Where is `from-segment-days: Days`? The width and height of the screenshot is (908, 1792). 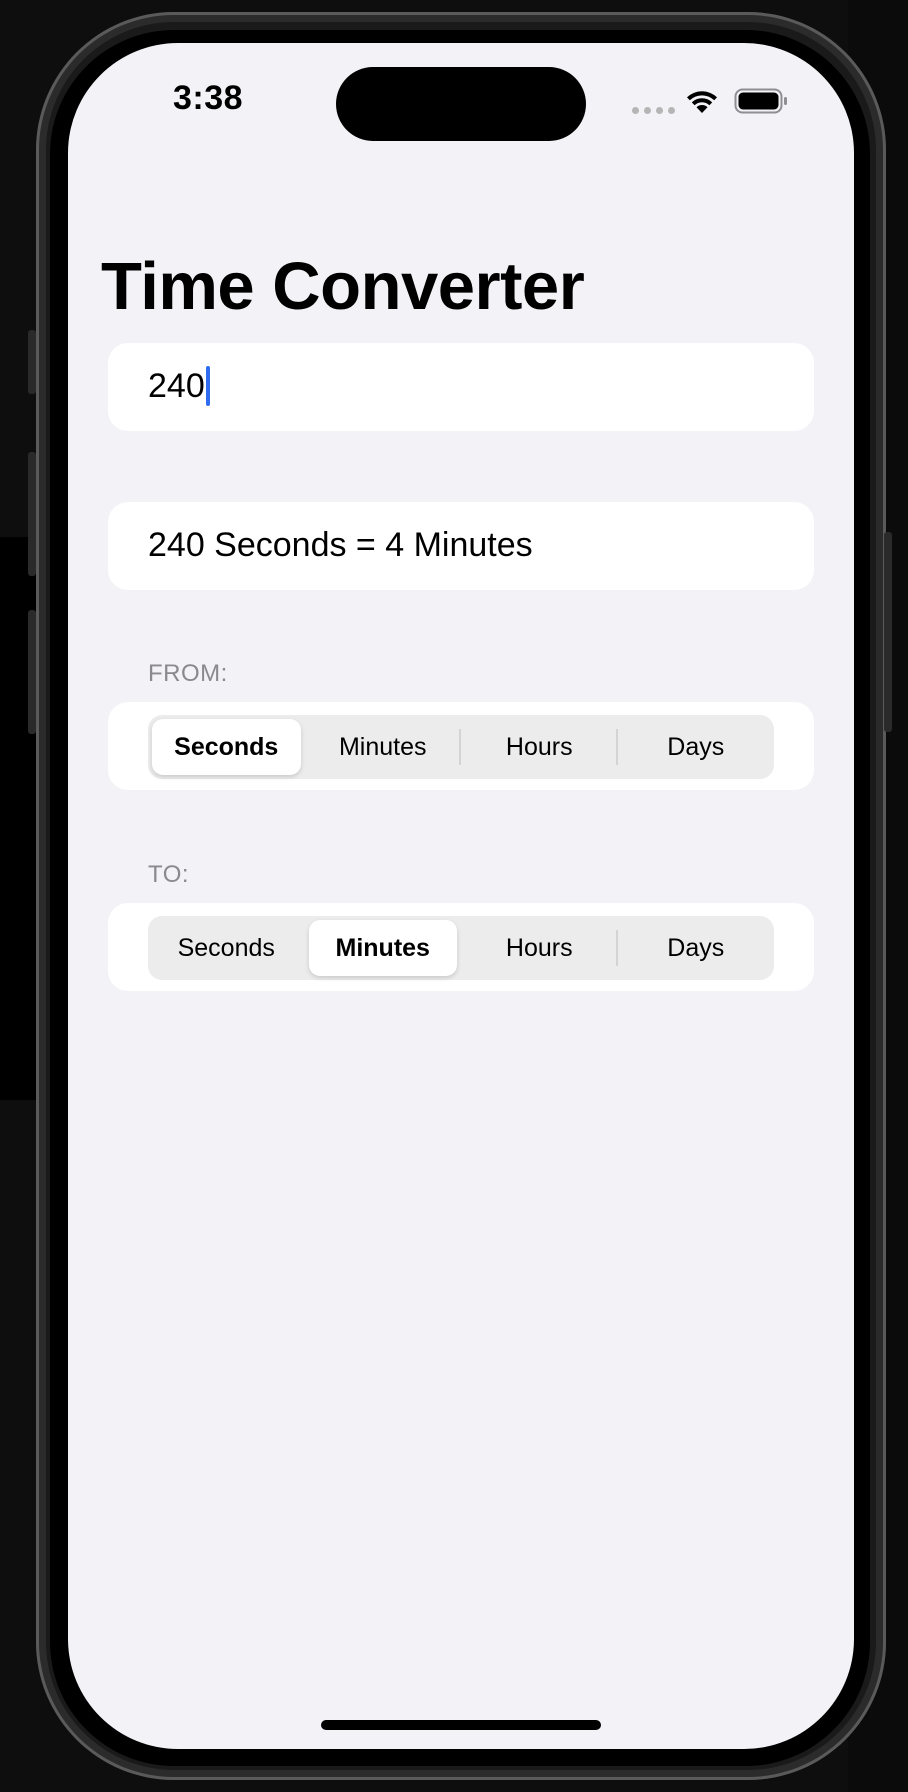 from-segment-days: Days is located at coordinates (696, 747).